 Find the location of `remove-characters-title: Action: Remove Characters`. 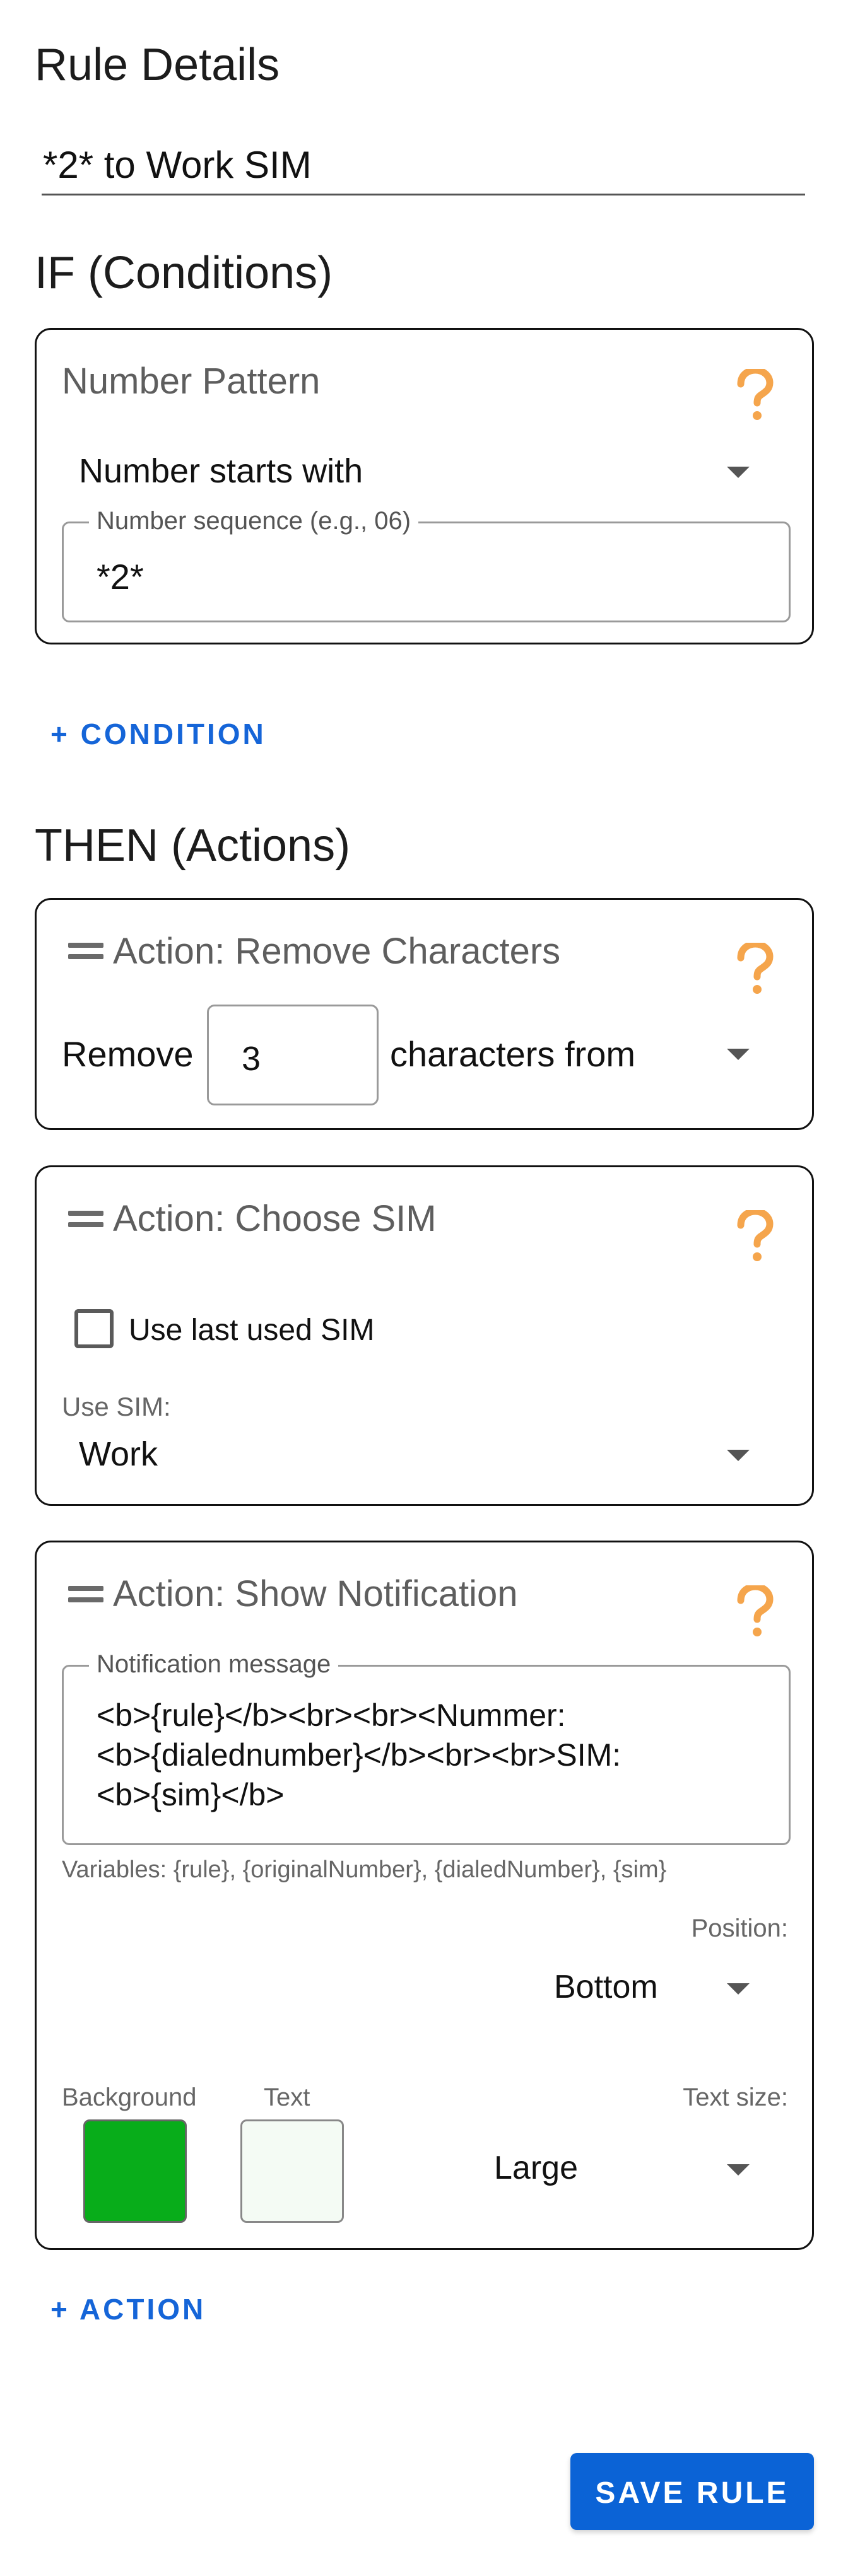

remove-characters-title: Action: Remove Characters is located at coordinates (337, 952).